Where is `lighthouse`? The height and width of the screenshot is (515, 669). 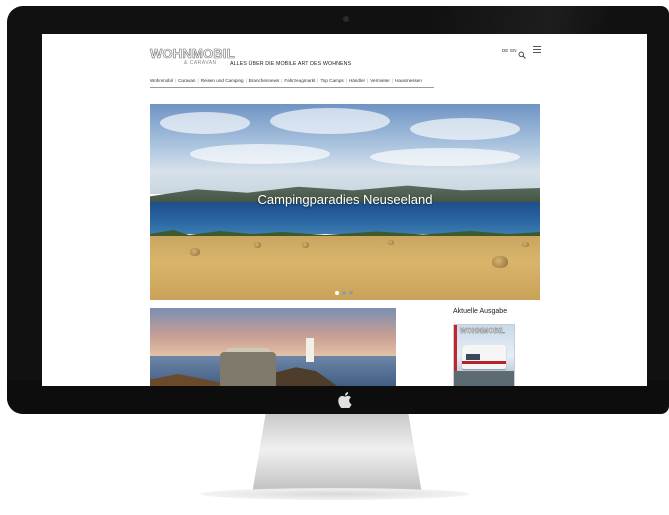 lighthouse is located at coordinates (310, 350).